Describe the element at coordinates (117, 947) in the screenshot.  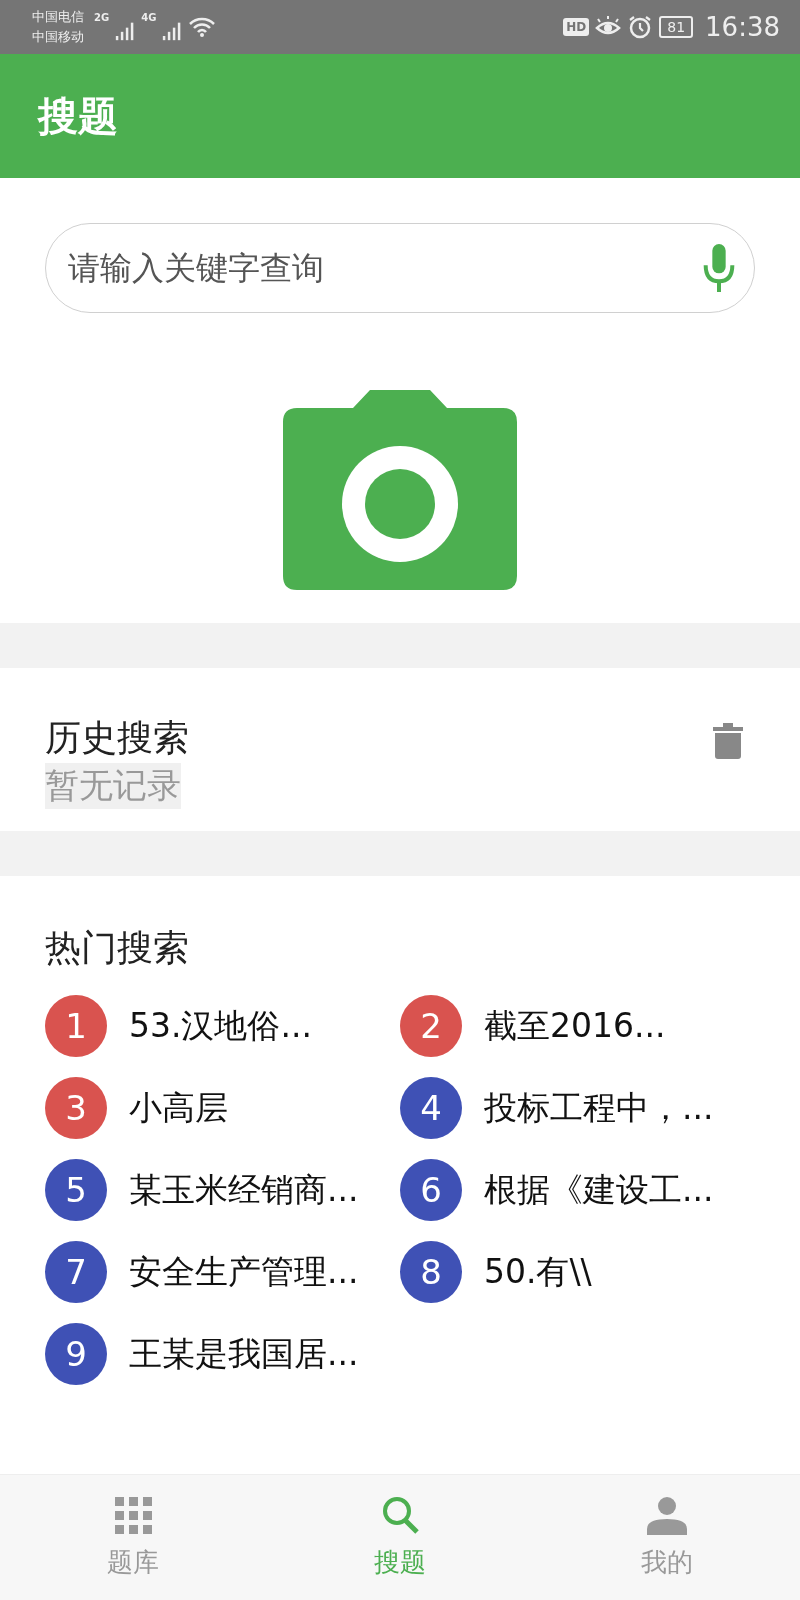
I see `section-title: 热门搜索` at that location.